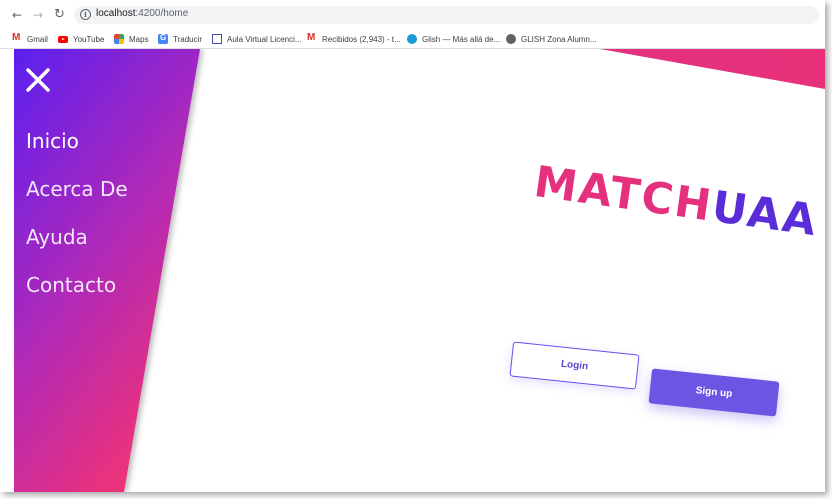 The width and height of the screenshot is (832, 499). What do you see at coordinates (63, 39) in the screenshot?
I see `youtube-icon` at bounding box center [63, 39].